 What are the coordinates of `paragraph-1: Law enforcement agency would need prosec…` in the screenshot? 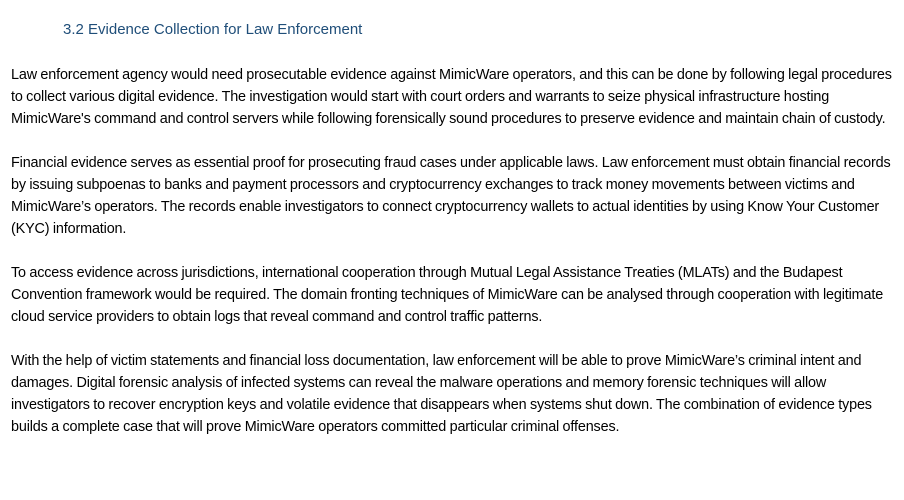 It's located at (451, 97).